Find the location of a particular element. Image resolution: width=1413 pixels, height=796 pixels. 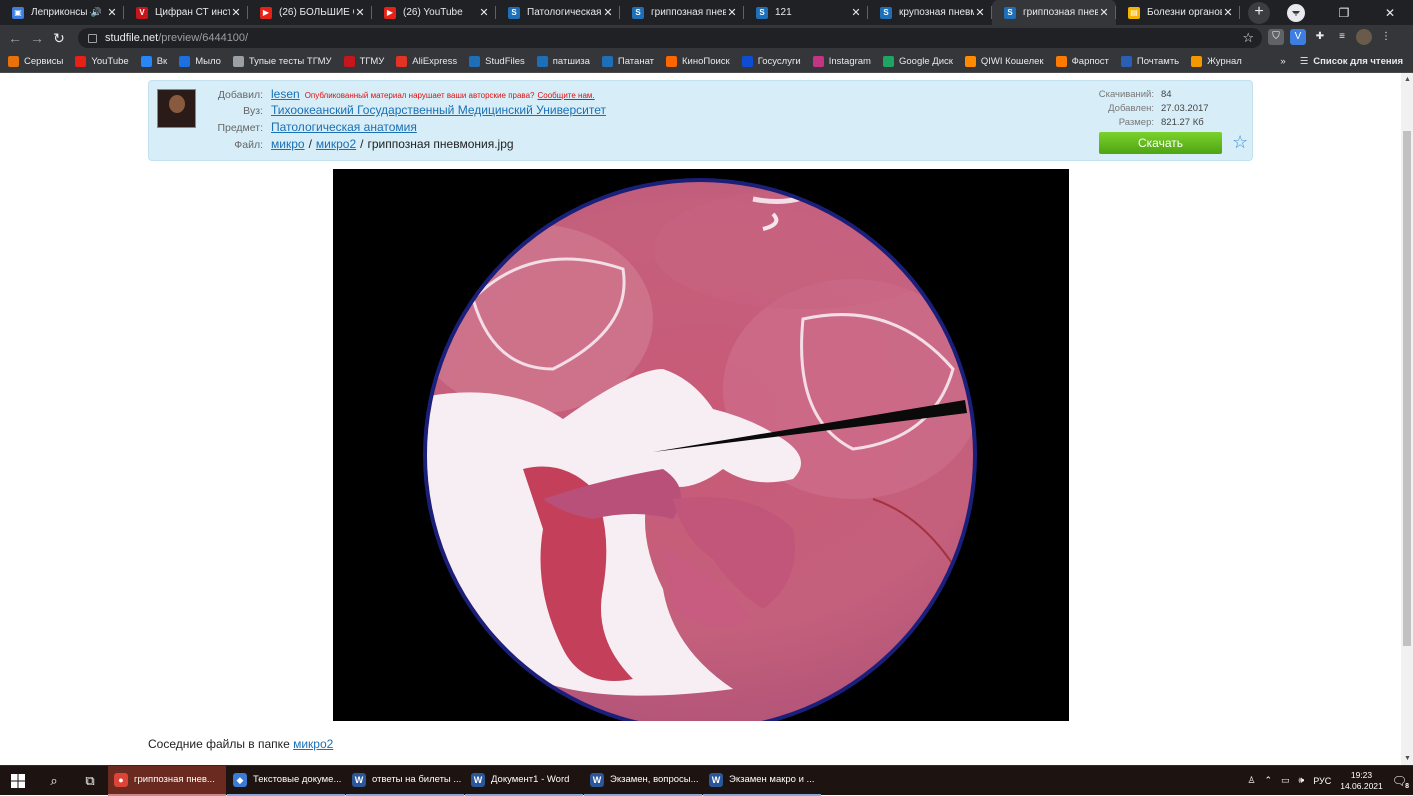

scroll-down-icon: ▼ is located at coordinates (1407, 758).